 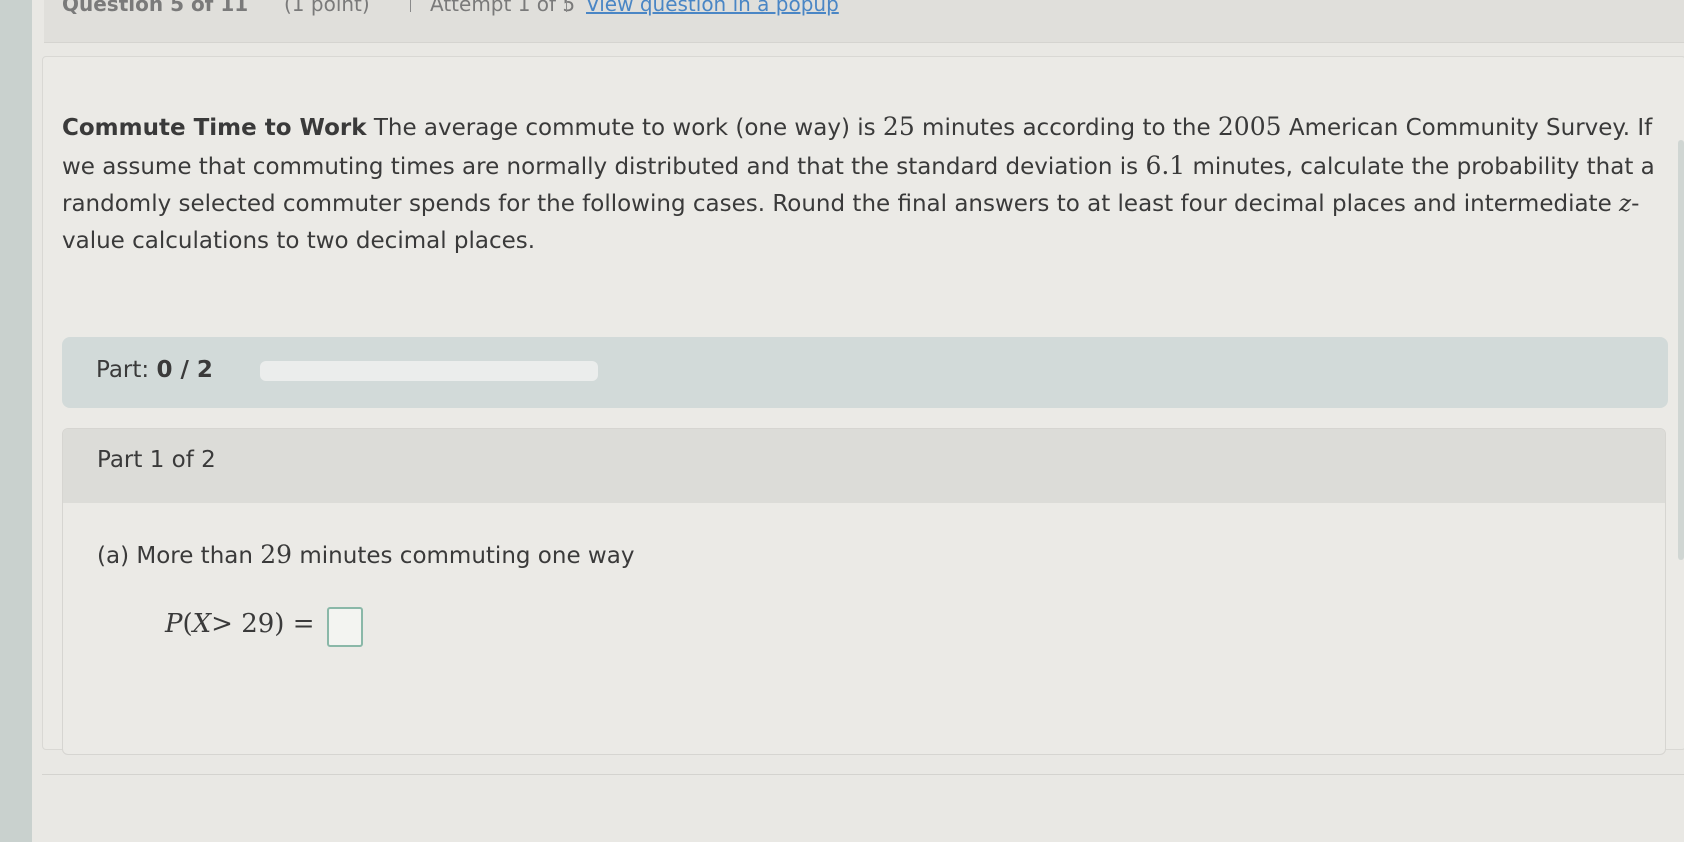 What do you see at coordinates (187, 624) in the screenshot?
I see `equation-paren: (` at bounding box center [187, 624].